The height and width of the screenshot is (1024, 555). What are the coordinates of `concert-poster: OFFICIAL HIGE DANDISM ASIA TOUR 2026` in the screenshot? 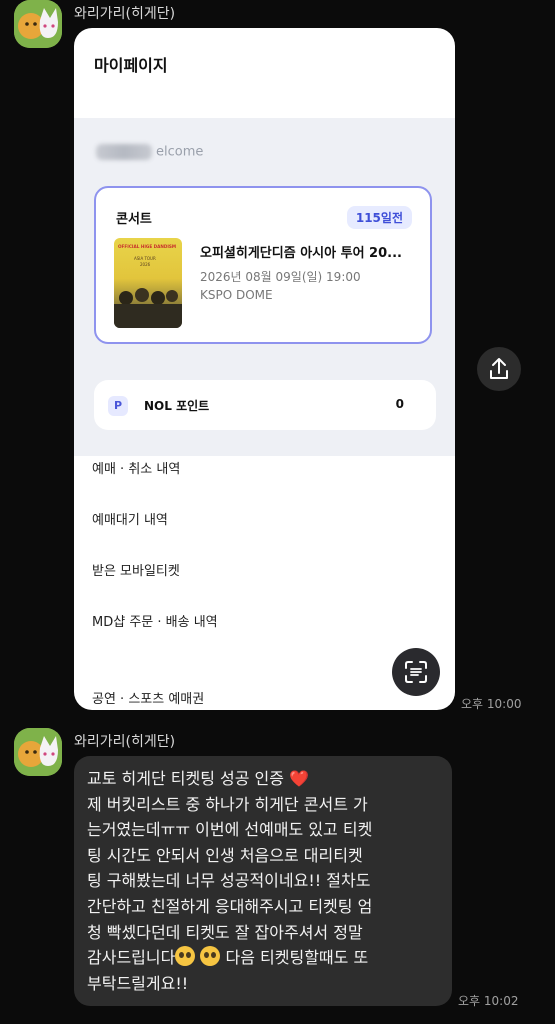 It's located at (148, 283).